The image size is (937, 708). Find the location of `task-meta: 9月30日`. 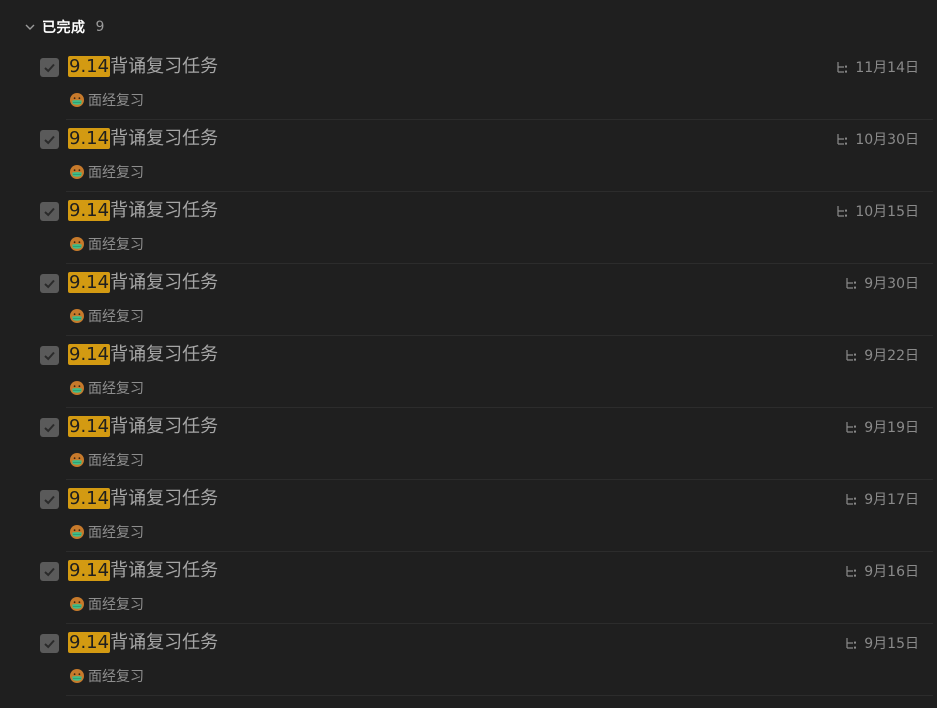

task-meta: 9月30日 is located at coordinates (881, 283).